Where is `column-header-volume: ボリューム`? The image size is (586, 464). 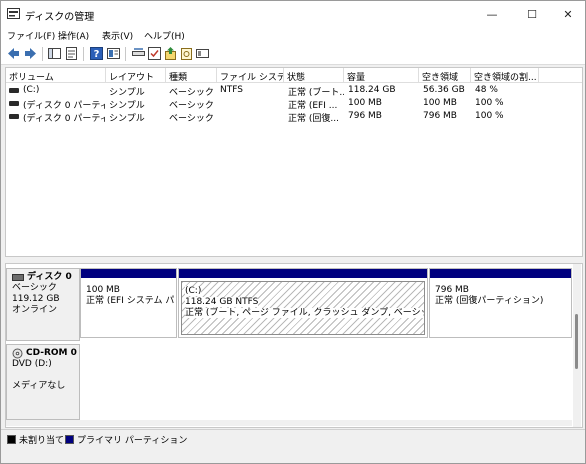 column-header-volume: ボリューム is located at coordinates (56, 75).